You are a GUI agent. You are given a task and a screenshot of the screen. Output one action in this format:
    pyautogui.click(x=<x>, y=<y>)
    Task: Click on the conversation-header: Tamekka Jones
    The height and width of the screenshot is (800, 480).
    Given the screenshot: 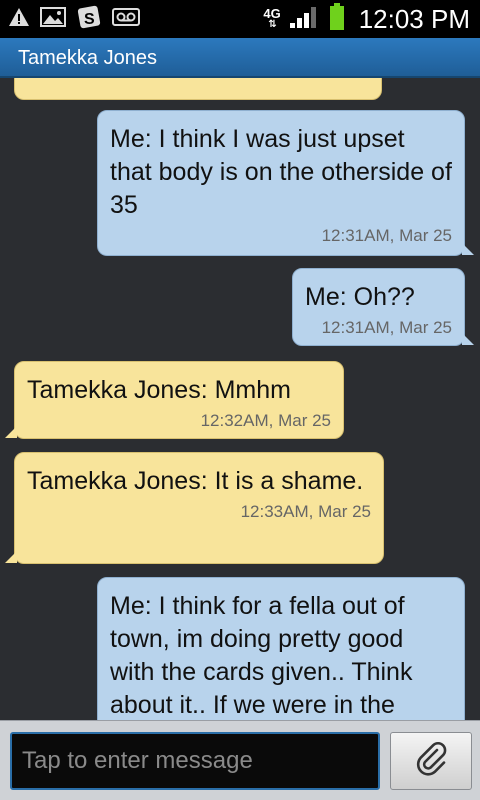 What is the action you would take?
    pyautogui.click(x=240, y=58)
    